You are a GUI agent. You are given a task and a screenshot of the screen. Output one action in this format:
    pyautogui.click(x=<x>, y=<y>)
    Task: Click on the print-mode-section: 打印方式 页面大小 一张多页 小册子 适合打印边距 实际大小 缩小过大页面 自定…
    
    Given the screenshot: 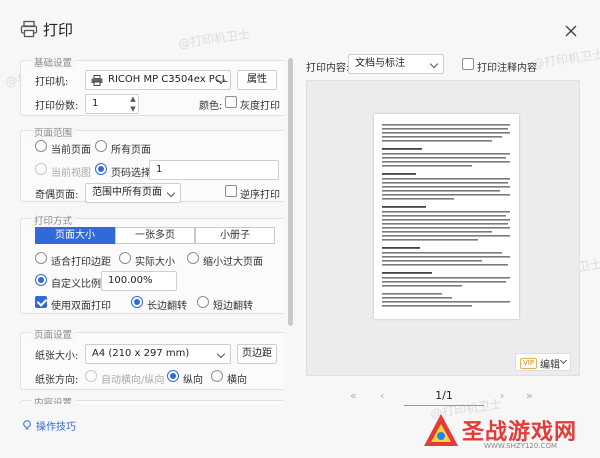 What is the action you would take?
    pyautogui.click(x=152, y=263)
    